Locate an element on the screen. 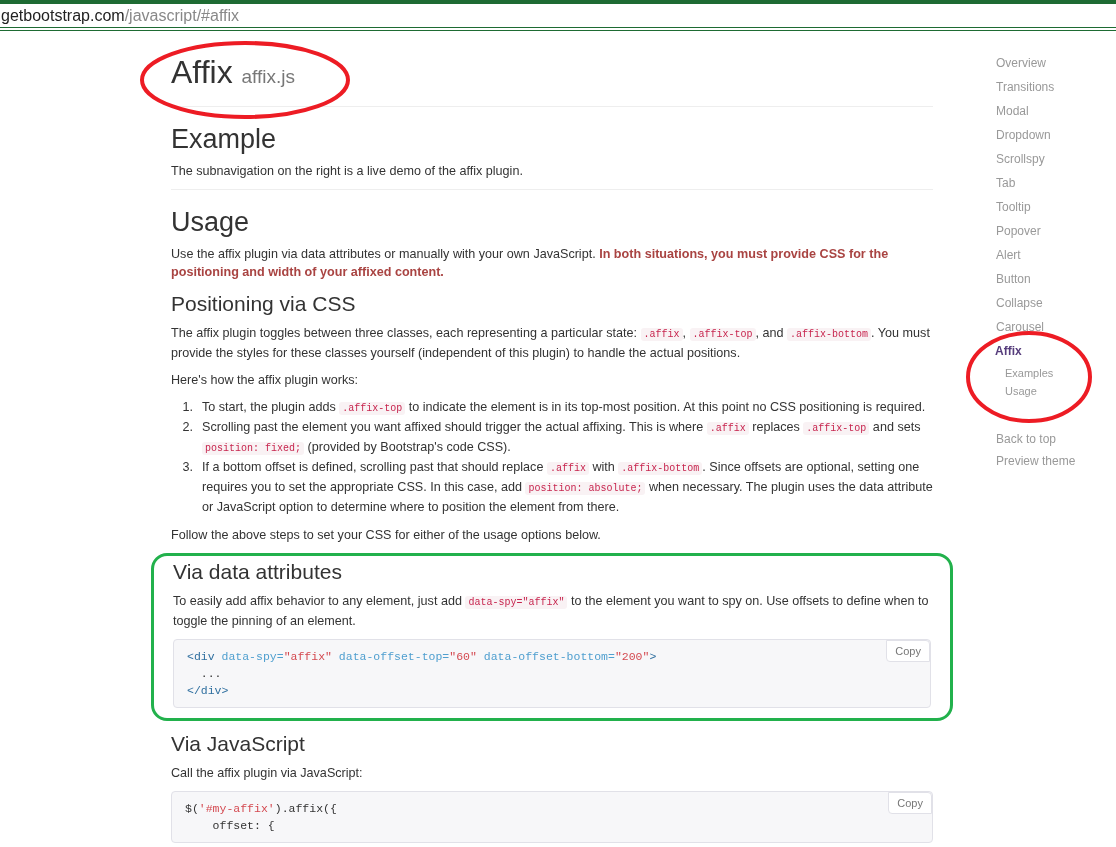 The width and height of the screenshot is (1116, 847). paragraph: Here's how the affix plugin works: is located at coordinates (265, 380).